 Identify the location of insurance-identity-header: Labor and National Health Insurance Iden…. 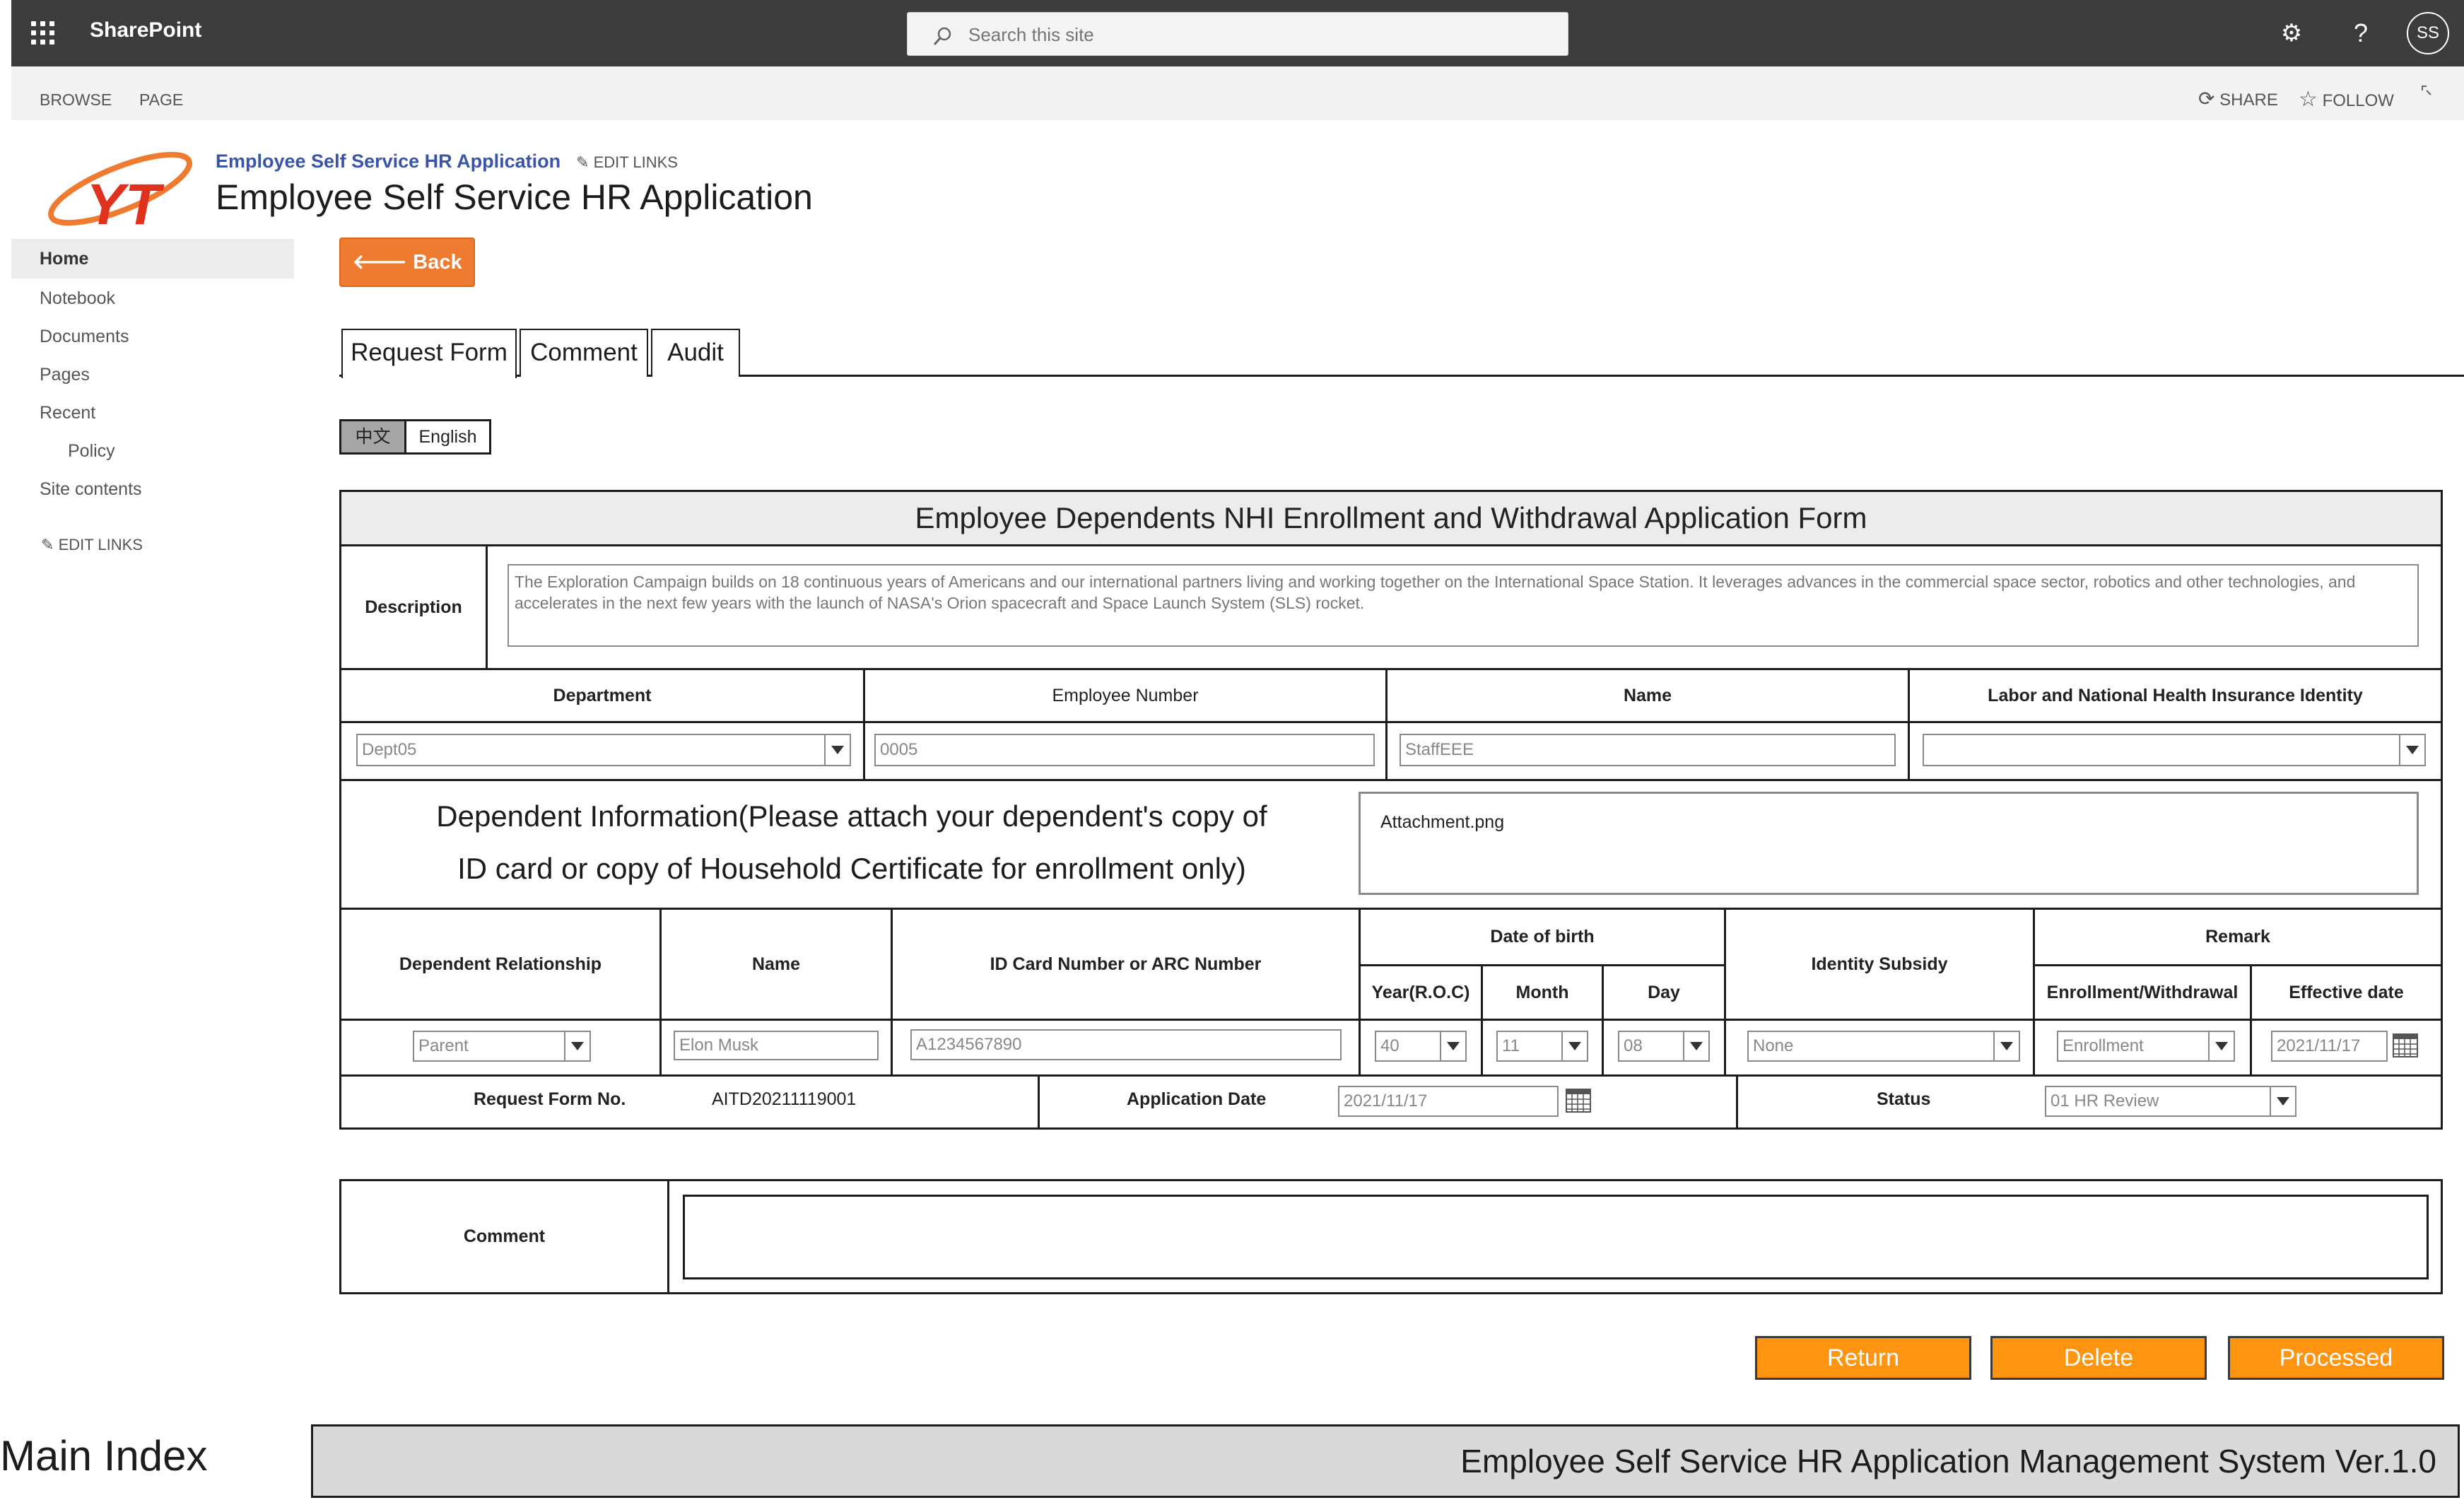
(2175, 695).